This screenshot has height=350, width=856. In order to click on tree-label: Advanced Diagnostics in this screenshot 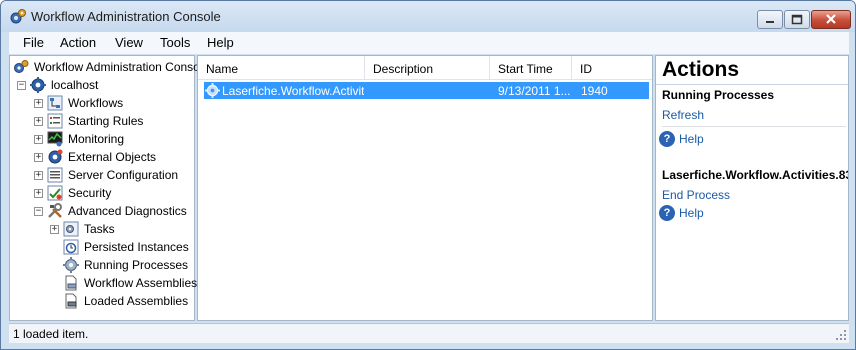, I will do `click(127, 211)`.